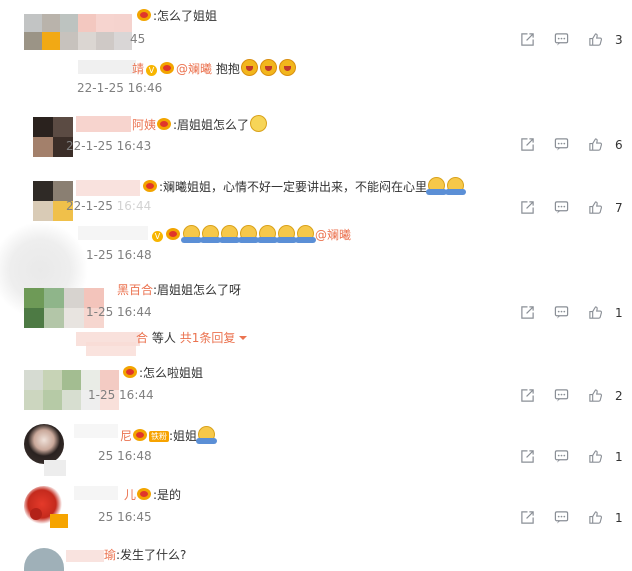 The image size is (632, 571). I want to click on comment-actions: 7, so click(576, 209).